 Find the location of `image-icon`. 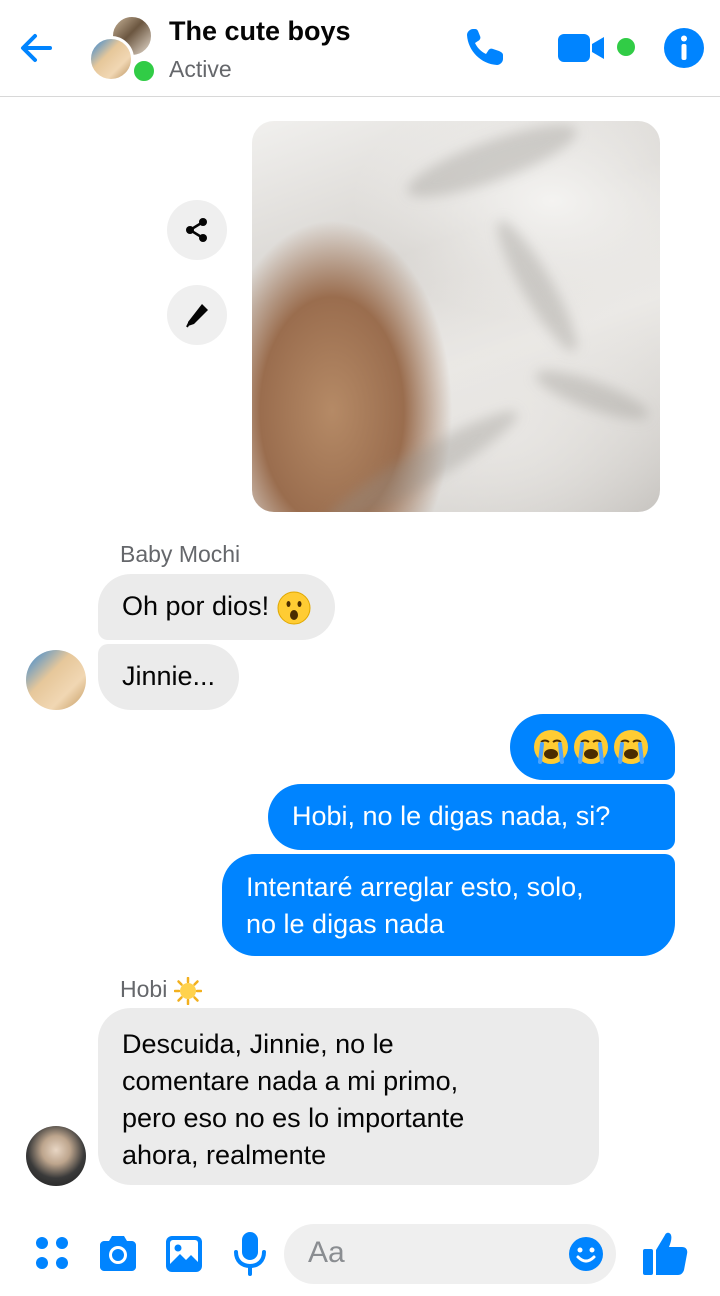

image-icon is located at coordinates (184, 1254).